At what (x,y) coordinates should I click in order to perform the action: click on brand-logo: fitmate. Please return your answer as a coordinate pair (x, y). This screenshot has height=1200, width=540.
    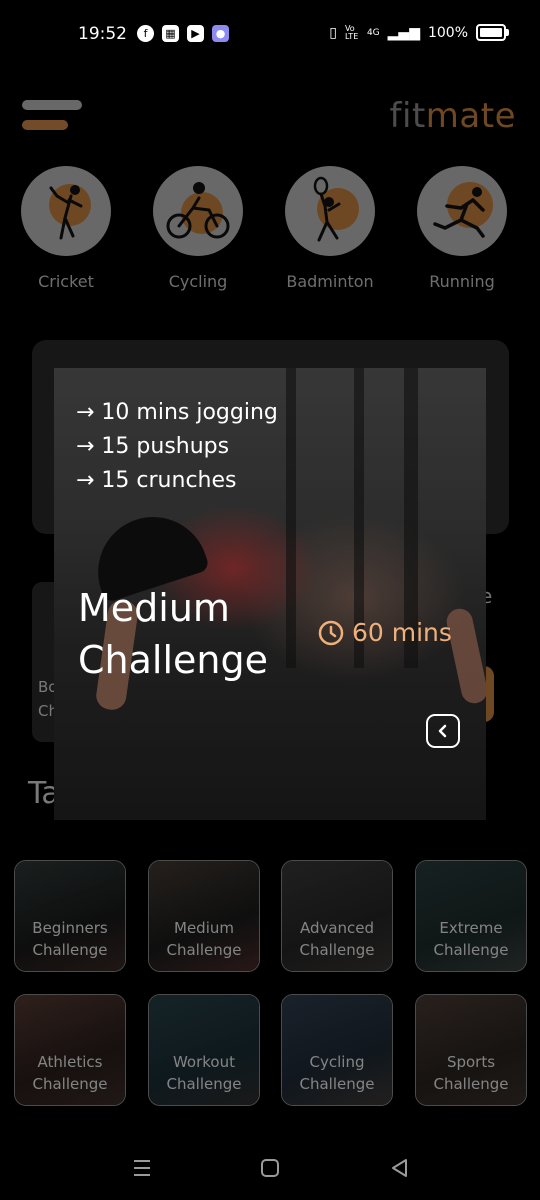
    Looking at the image, I should click on (453, 116).